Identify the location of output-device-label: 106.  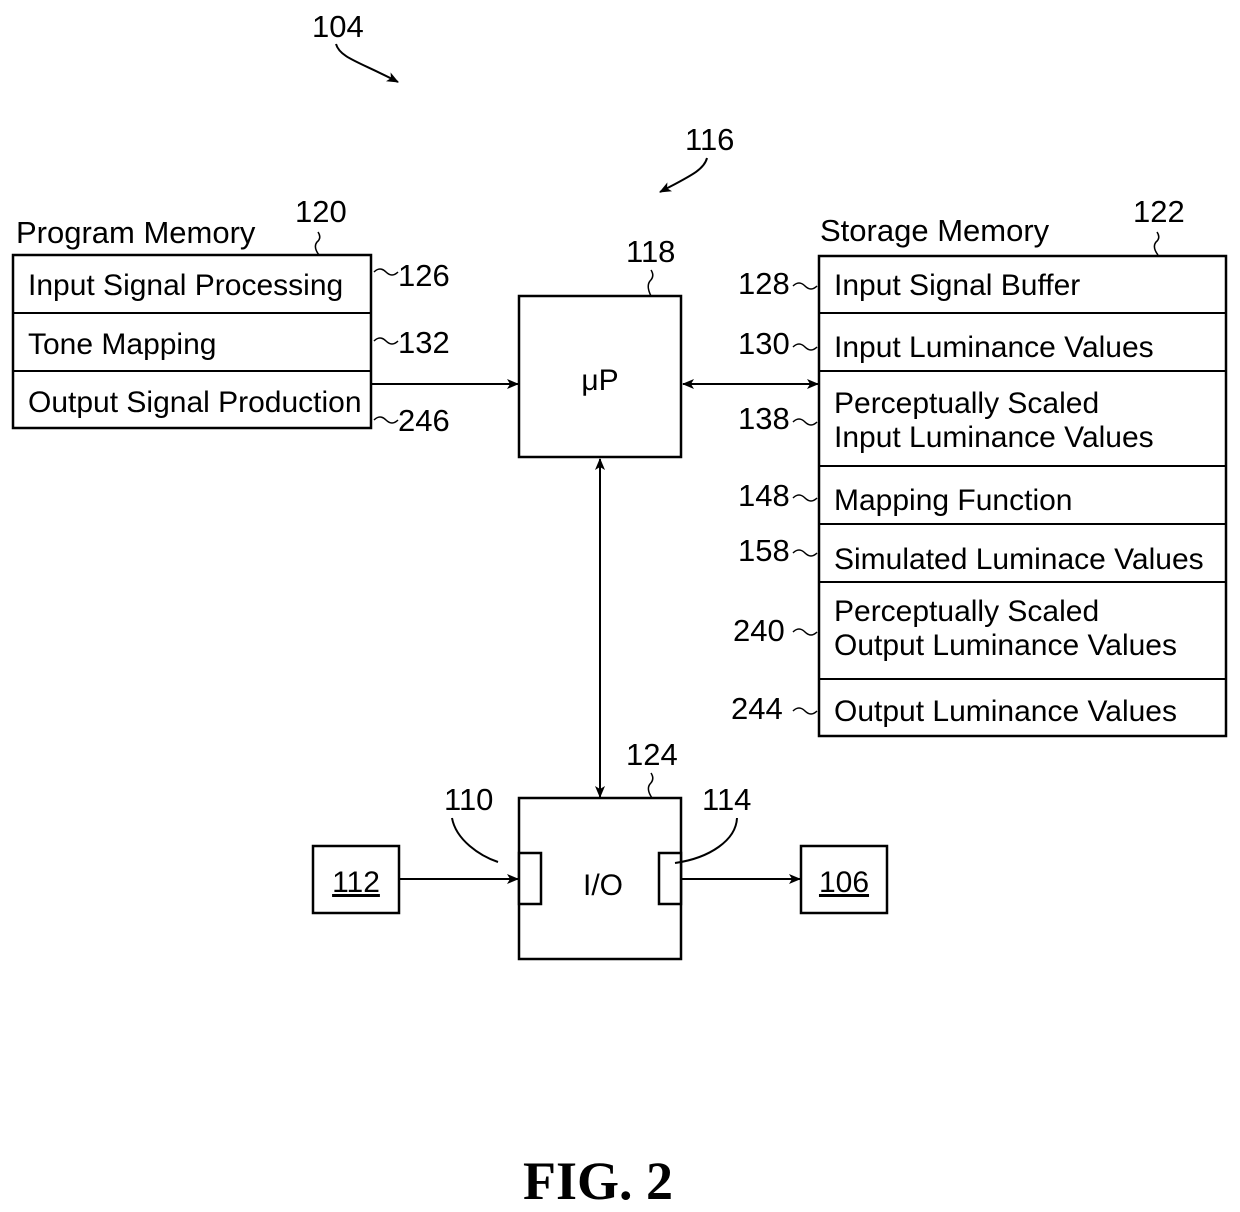
(844, 882).